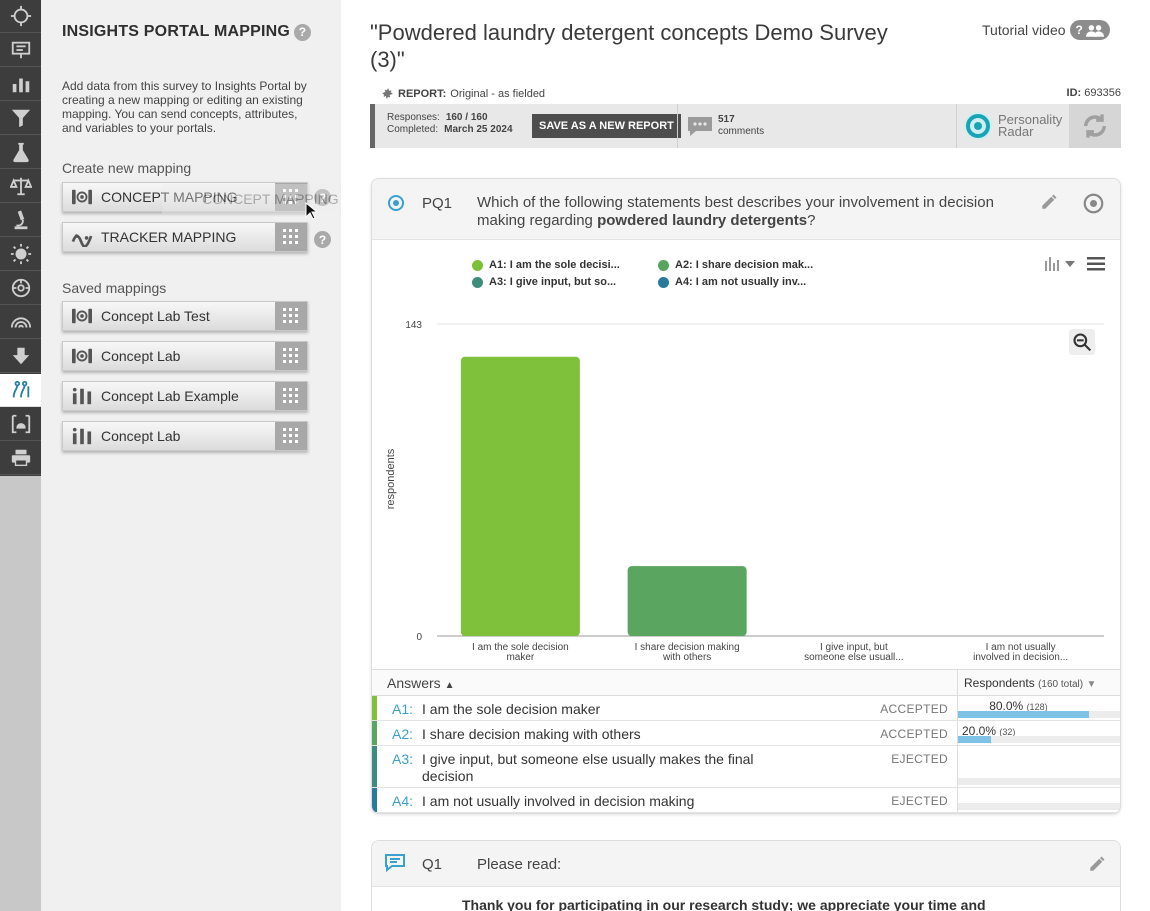  What do you see at coordinates (477, 265) in the screenshot?
I see `legend-swatch` at bounding box center [477, 265].